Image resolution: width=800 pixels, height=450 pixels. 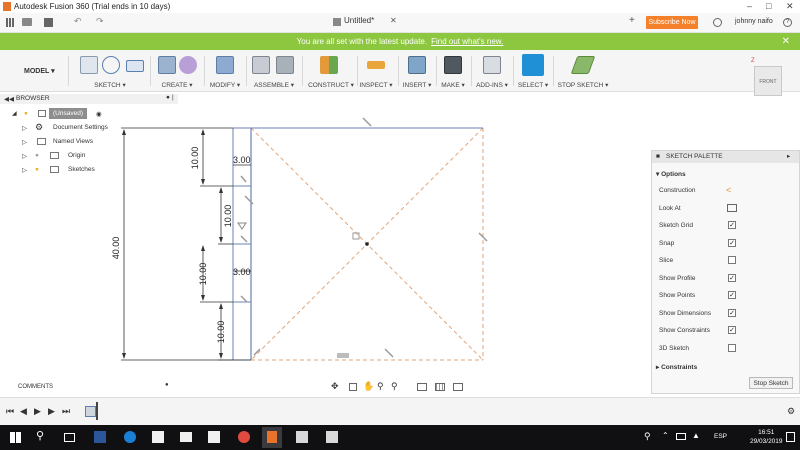 I want to click on inspect-group: INSPECT ▾, so click(x=376, y=71).